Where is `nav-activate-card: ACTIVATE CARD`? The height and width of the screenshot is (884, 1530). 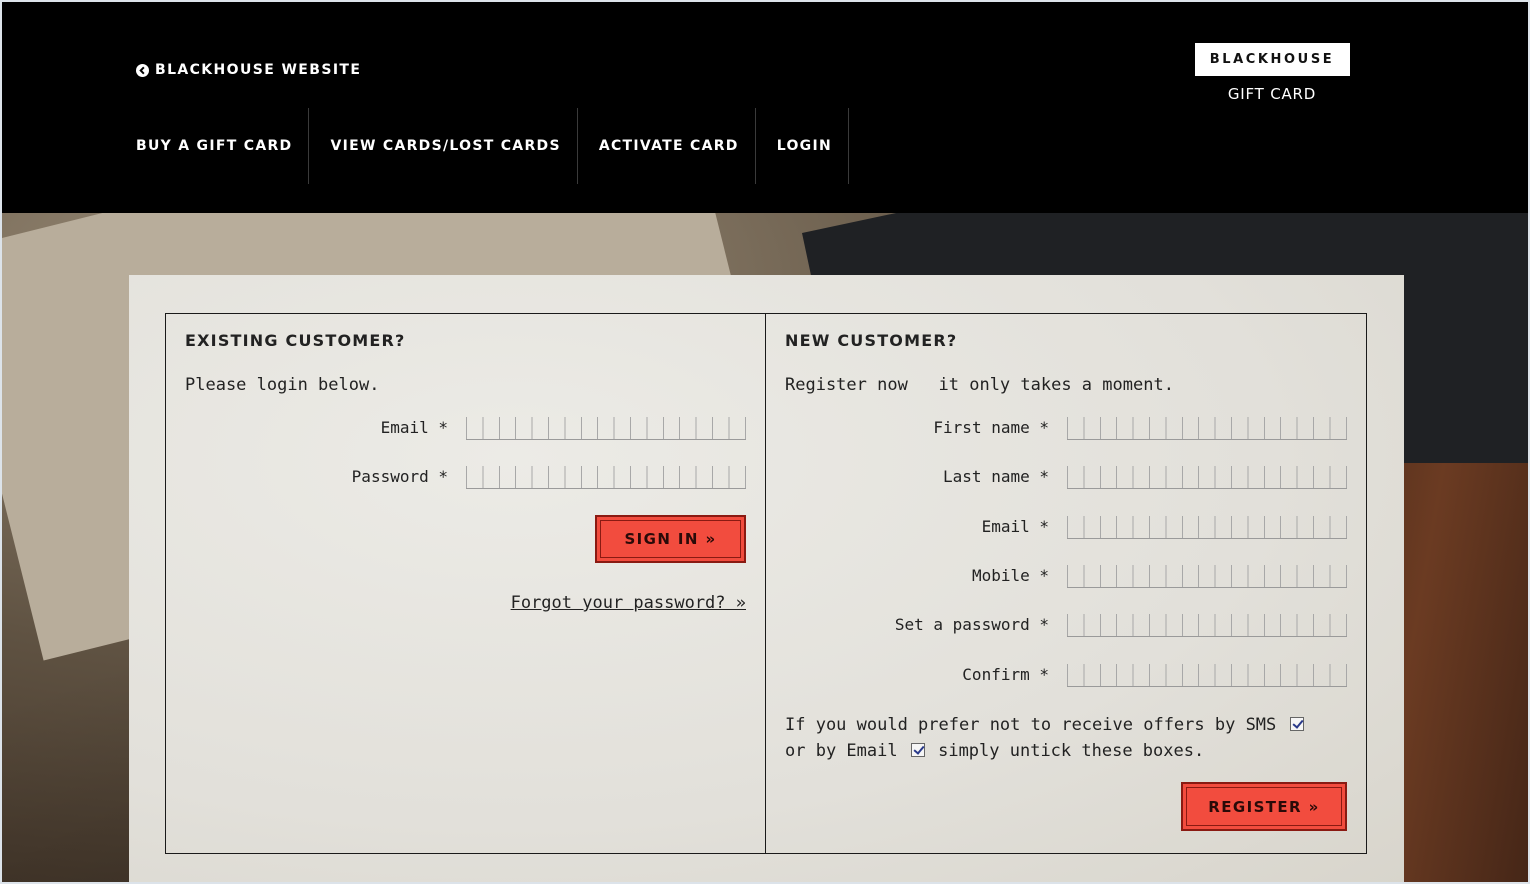
nav-activate-card: ACTIVATE CARD is located at coordinates (667, 146).